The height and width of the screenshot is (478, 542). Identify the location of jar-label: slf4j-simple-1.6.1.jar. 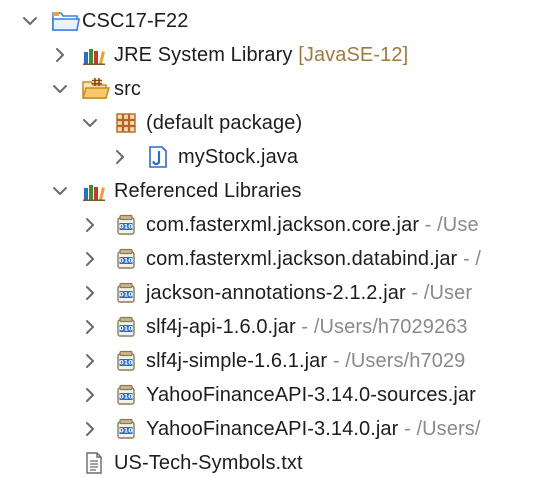
(237, 361).